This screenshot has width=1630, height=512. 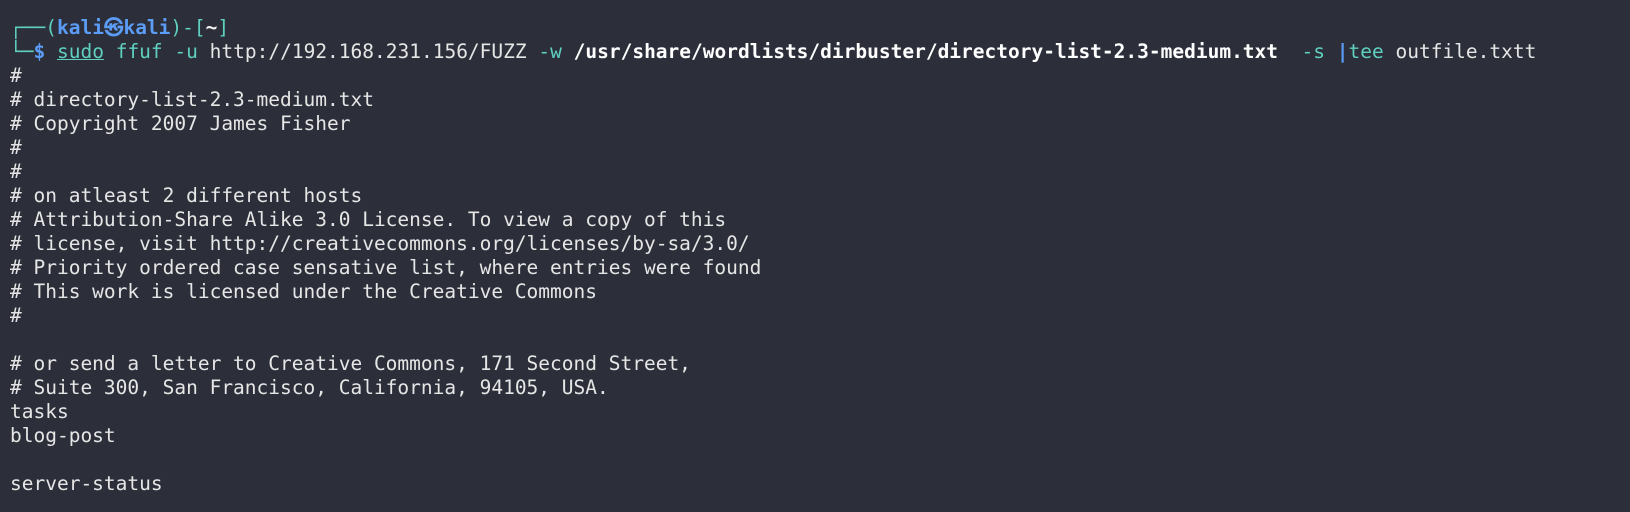 What do you see at coordinates (22, 51) in the screenshot?
I see `prompt-frame-second: └─` at bounding box center [22, 51].